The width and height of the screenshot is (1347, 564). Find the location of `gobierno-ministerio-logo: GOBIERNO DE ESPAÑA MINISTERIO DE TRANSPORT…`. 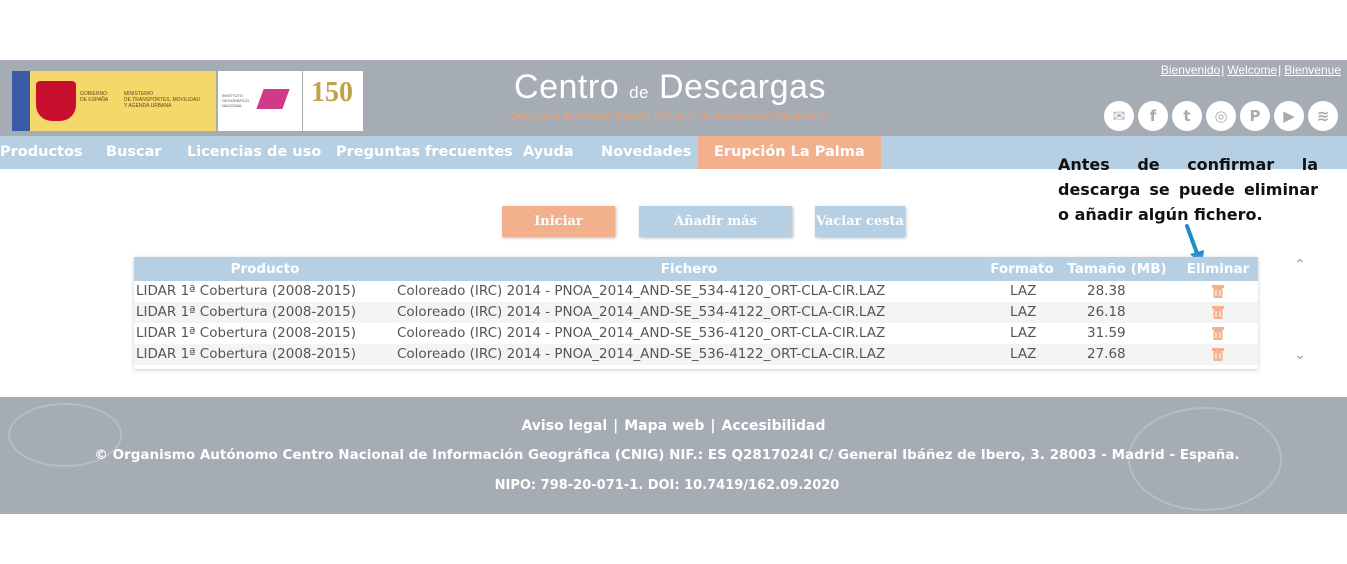

gobierno-ministerio-logo: GOBIERNO DE ESPAÑA MINISTERIO DE TRANSPORT… is located at coordinates (114, 101).